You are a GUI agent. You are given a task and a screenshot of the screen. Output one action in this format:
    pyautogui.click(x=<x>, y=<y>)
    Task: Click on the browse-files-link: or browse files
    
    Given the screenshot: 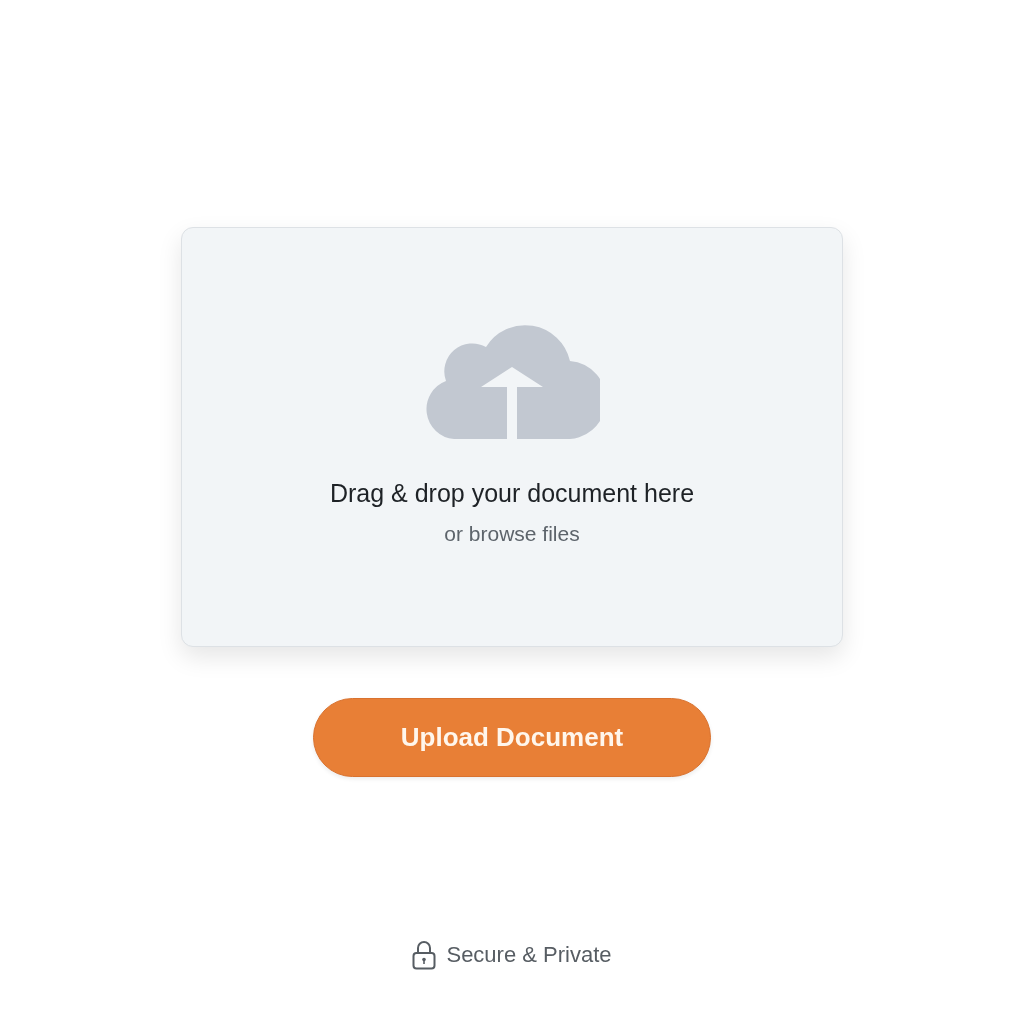 What is the action you would take?
    pyautogui.click(x=512, y=534)
    